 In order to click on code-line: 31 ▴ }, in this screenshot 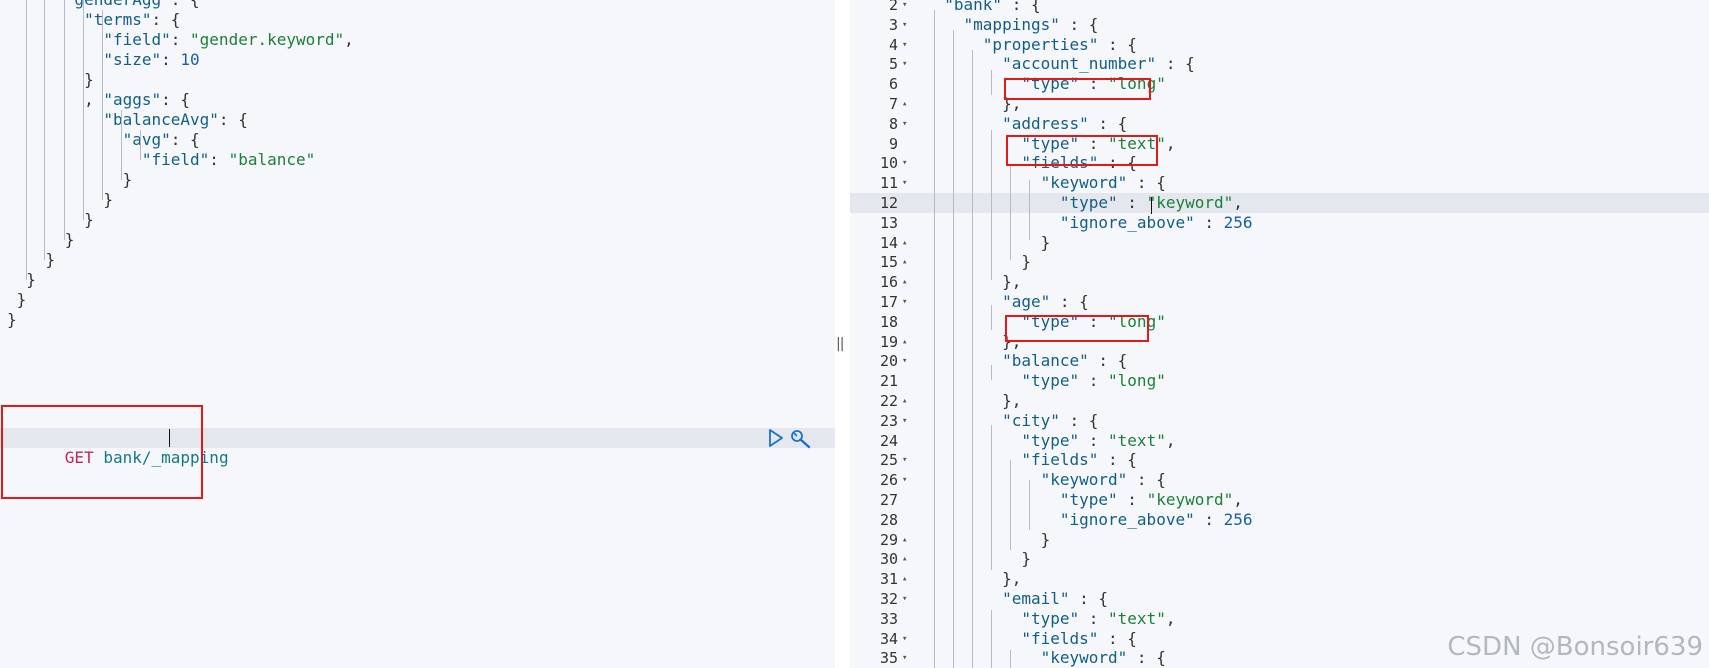, I will do `click(1279, 579)`.